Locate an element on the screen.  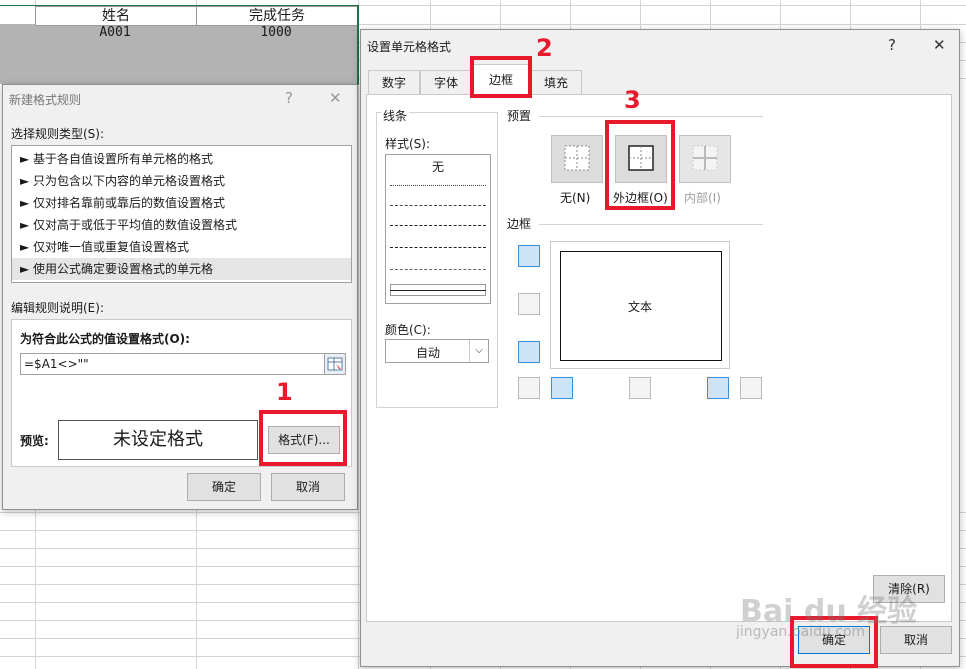
rule-type-item: ► 只为包含以下内容的单元格设置格式 is located at coordinates (122, 181).